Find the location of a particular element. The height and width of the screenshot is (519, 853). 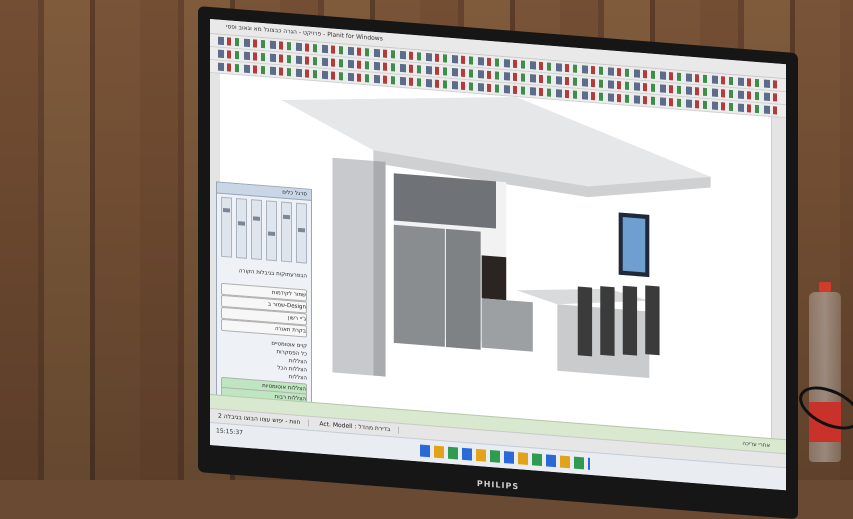

pillar-side is located at coordinates (379, 268).